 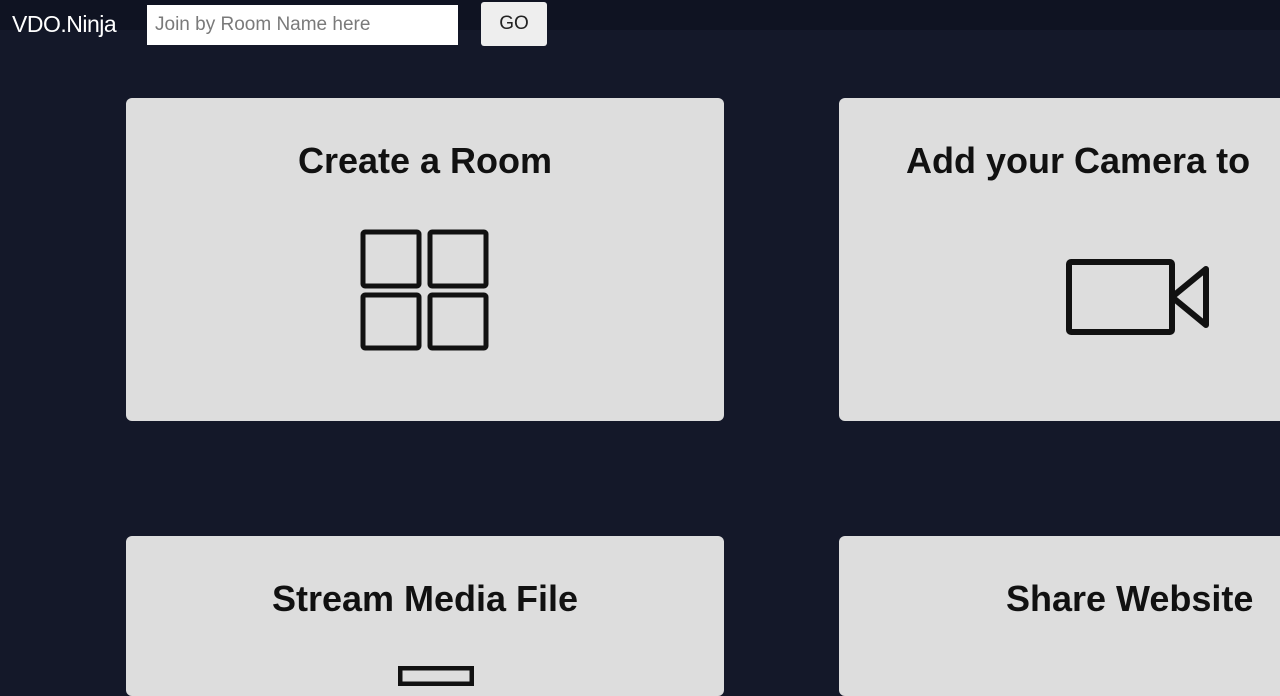 What do you see at coordinates (514, 24) in the screenshot?
I see `go-button: GO` at bounding box center [514, 24].